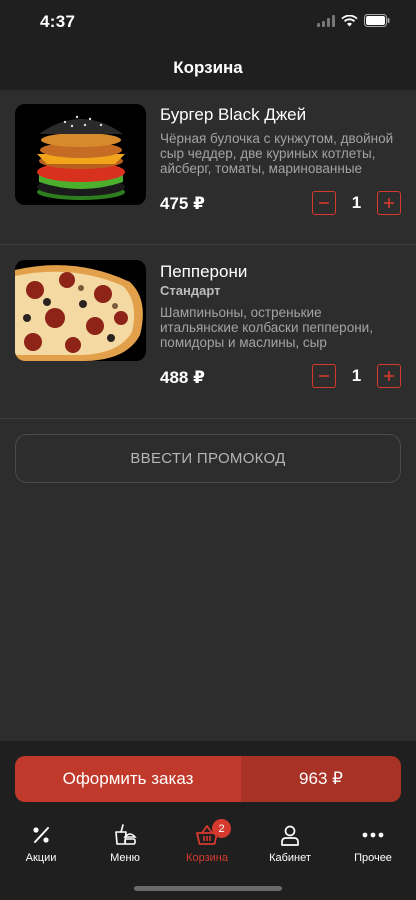  I want to click on checkout-button: Оформить заказ 963 ₽, so click(208, 779).